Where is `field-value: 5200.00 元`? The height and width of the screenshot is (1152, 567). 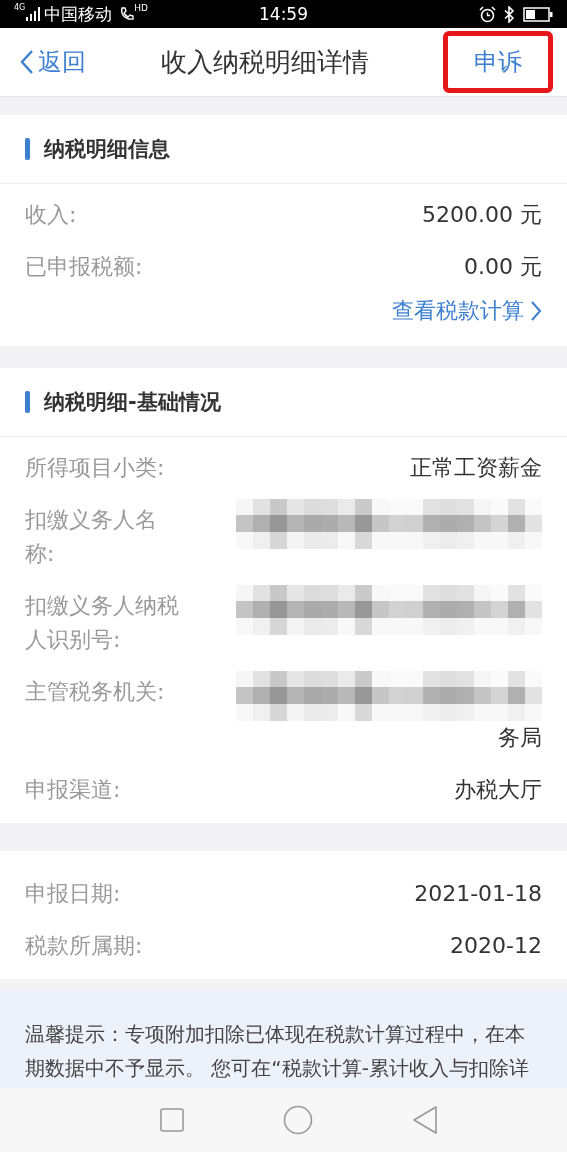 field-value: 5200.00 元 is located at coordinates (482, 215).